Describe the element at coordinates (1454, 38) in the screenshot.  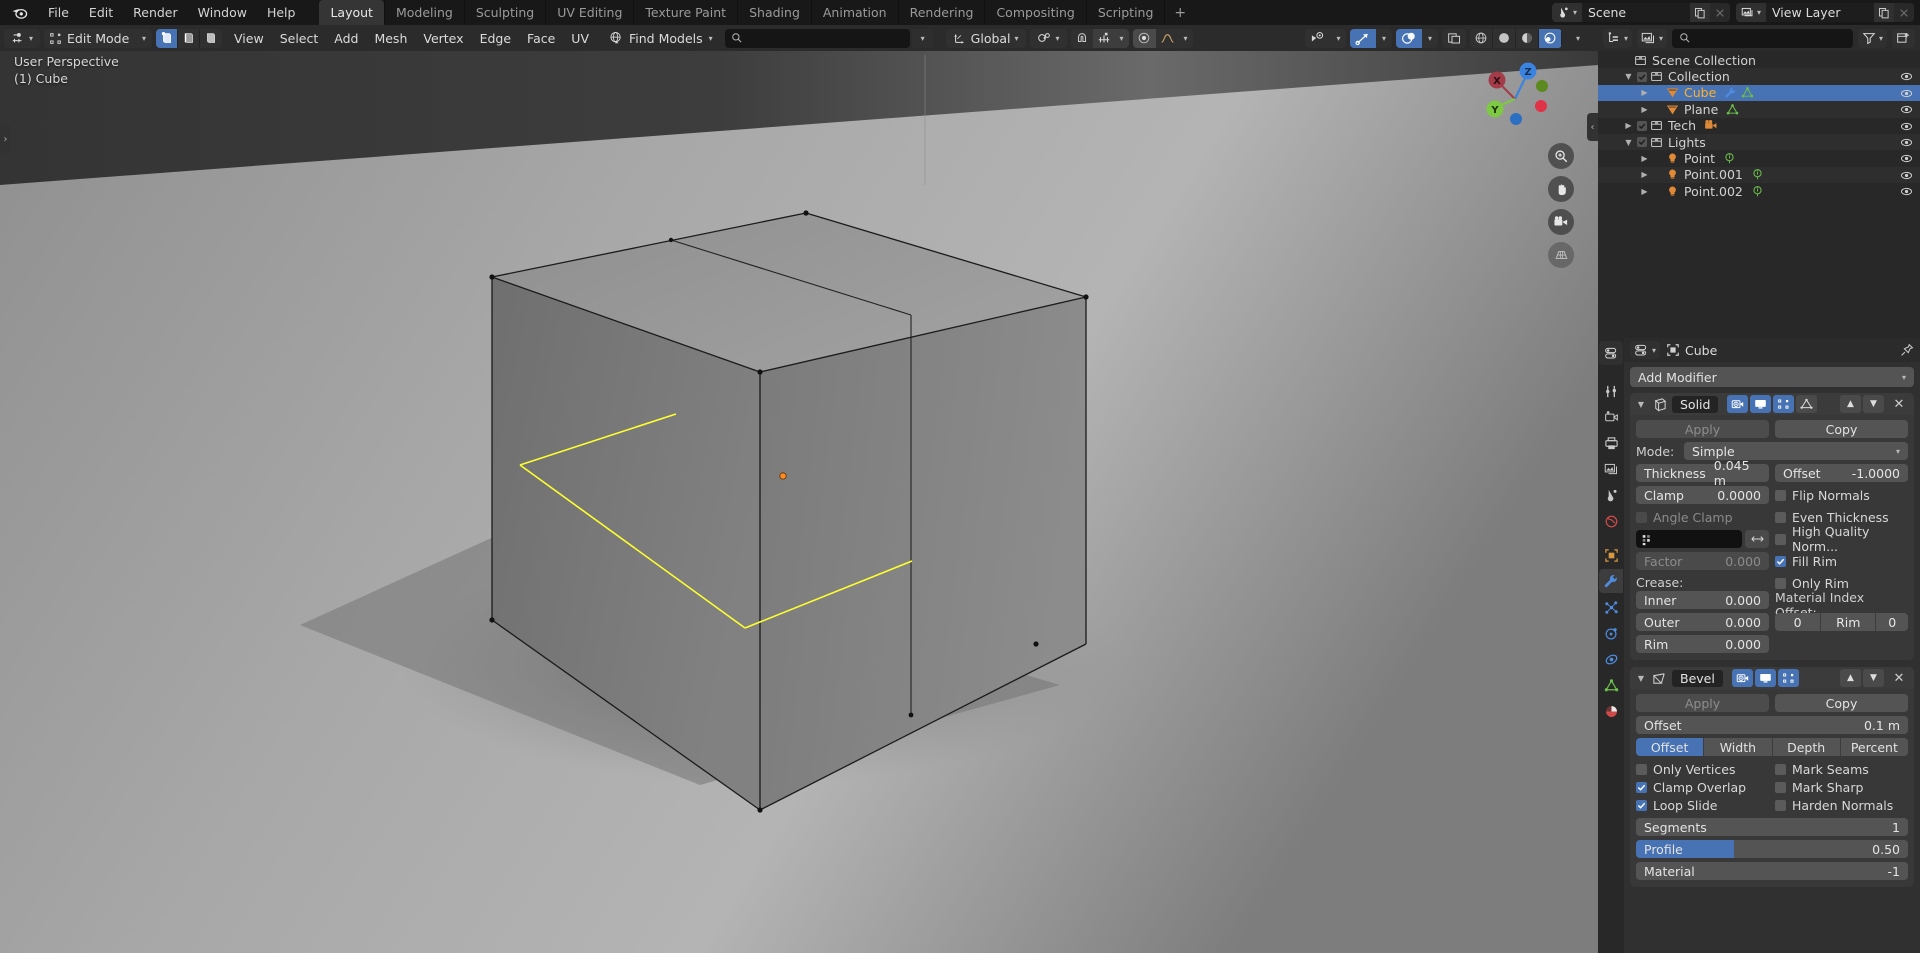
I see `xray-toggle-icon` at that location.